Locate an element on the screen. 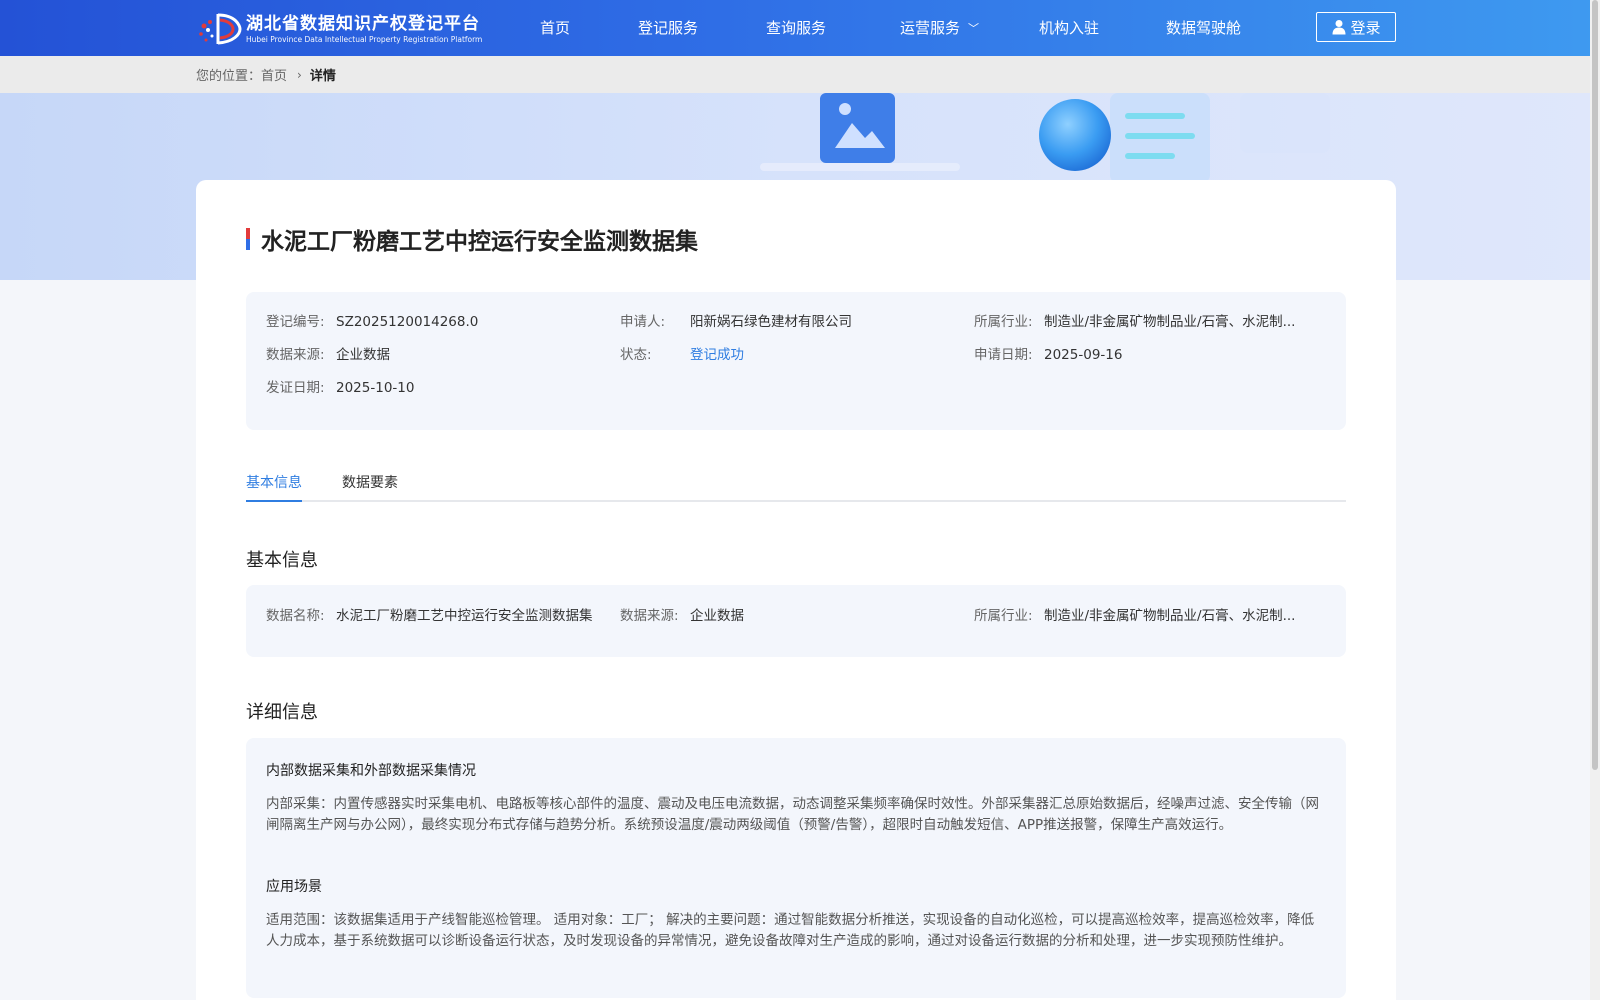 The height and width of the screenshot is (1000, 1600). scene-heading: 应用场景 is located at coordinates (294, 887).